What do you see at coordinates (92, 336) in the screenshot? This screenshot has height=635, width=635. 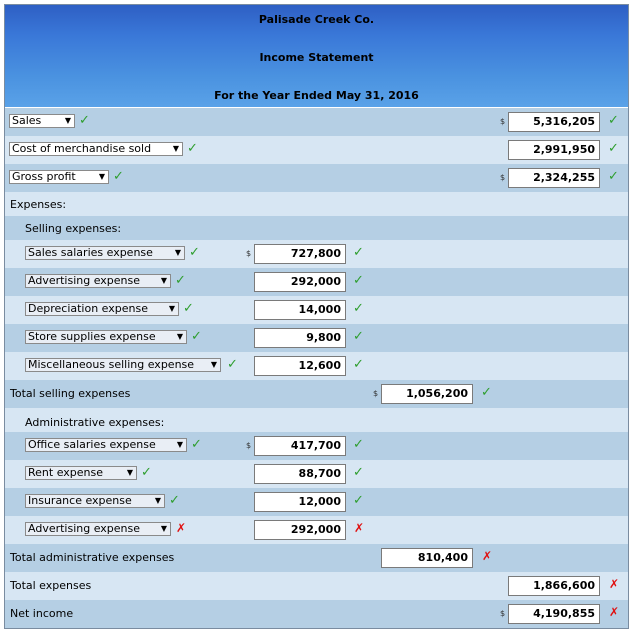 I see `store-supplies-dropdown-label: Store supplies expense` at bounding box center [92, 336].